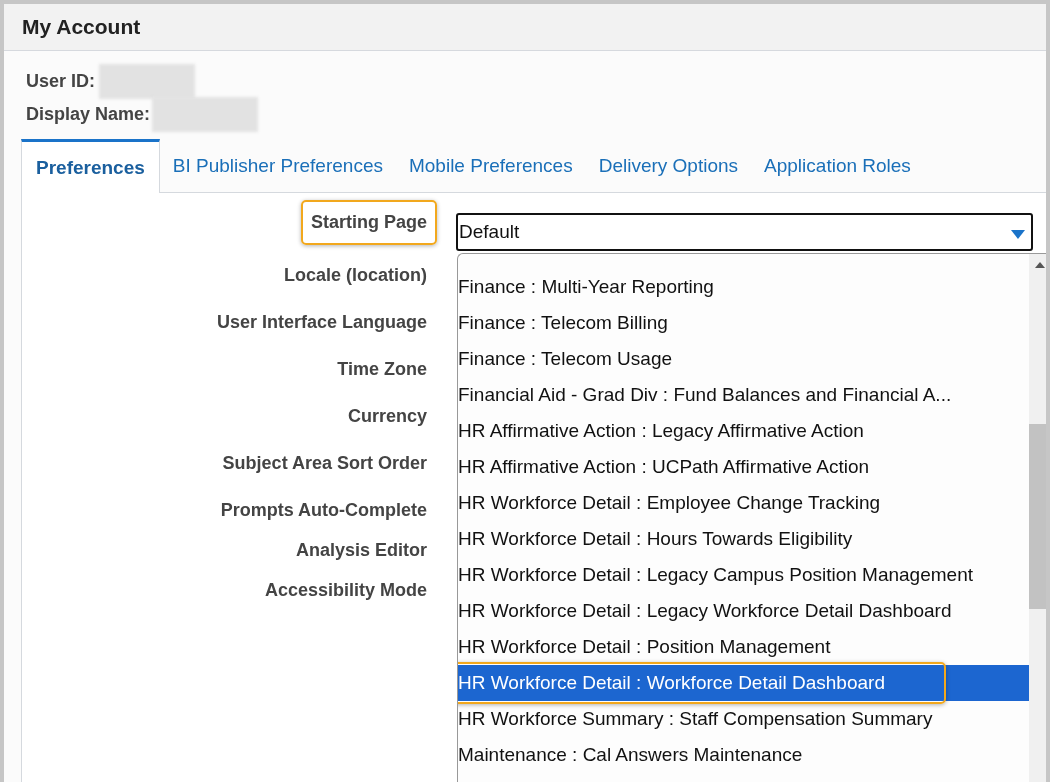  What do you see at coordinates (743, 575) in the screenshot?
I see `dropdown-option: HR Workforce Detail : Legacy Campus Position Management` at bounding box center [743, 575].